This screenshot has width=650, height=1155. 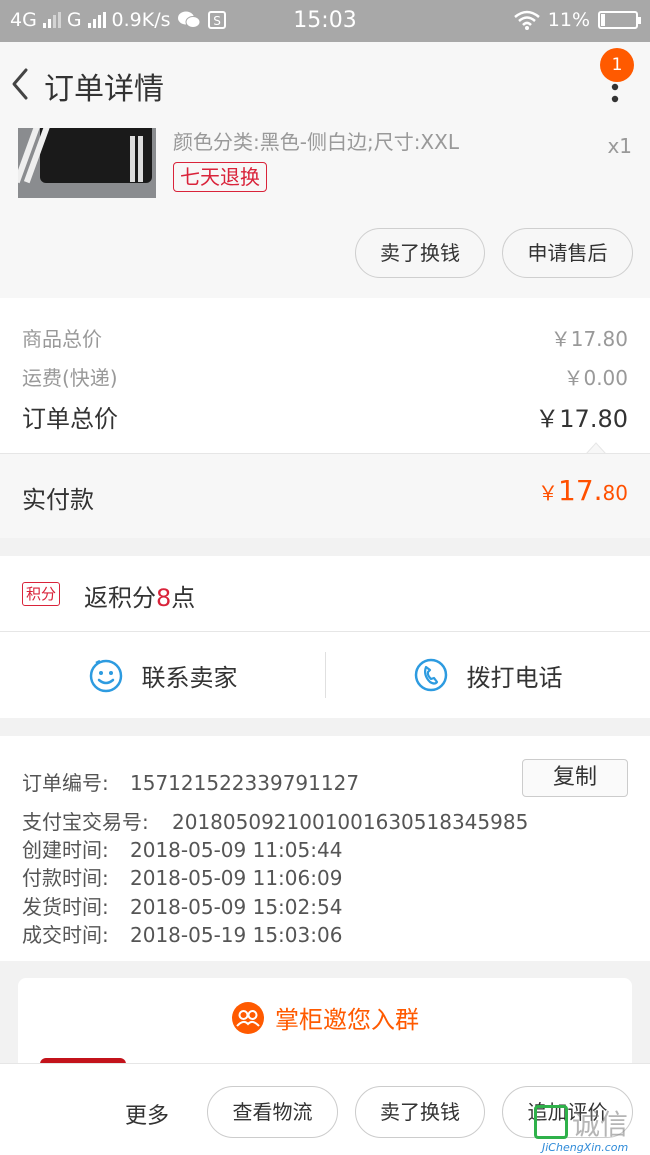 I want to click on order-number-row: 订单编号: 157121522339791127, so click(x=190, y=781).